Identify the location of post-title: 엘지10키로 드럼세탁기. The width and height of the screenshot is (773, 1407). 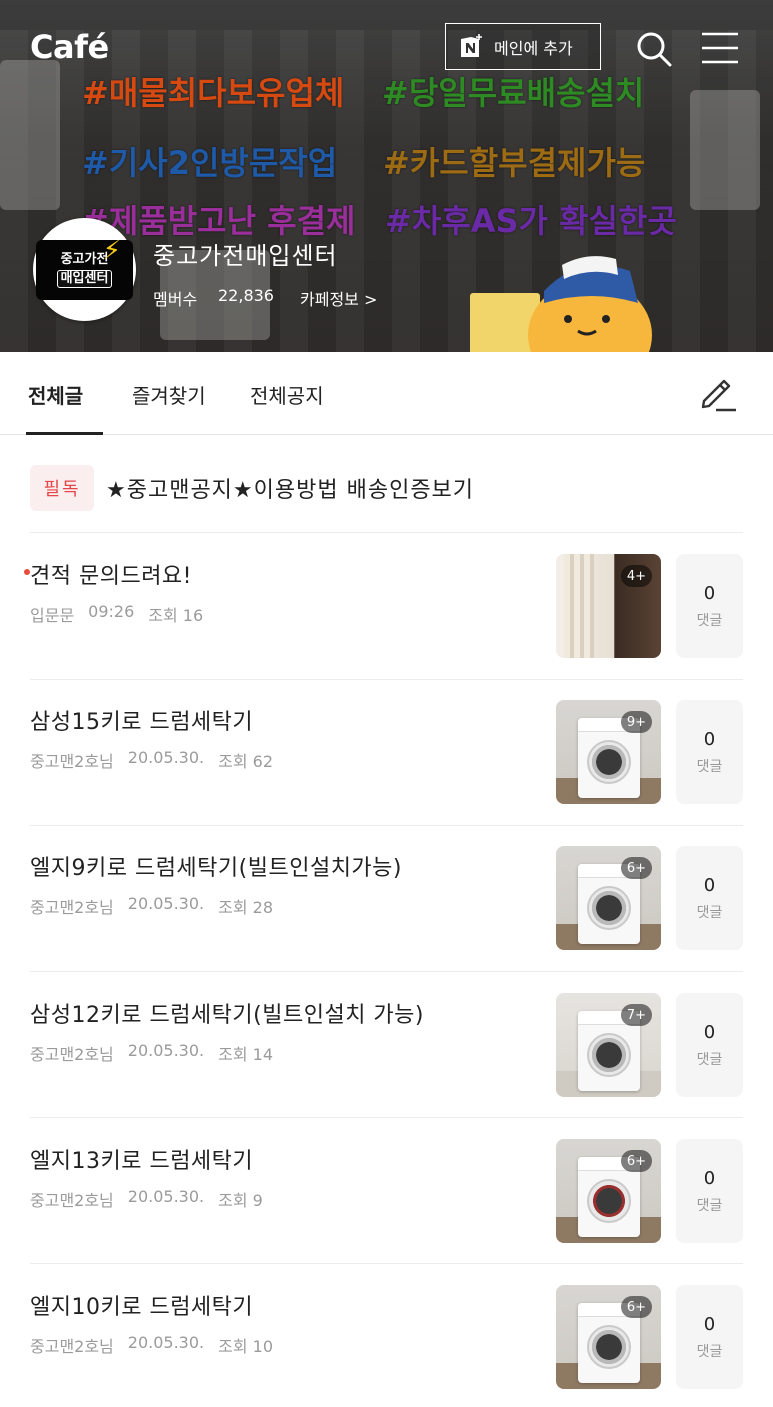
(141, 1305).